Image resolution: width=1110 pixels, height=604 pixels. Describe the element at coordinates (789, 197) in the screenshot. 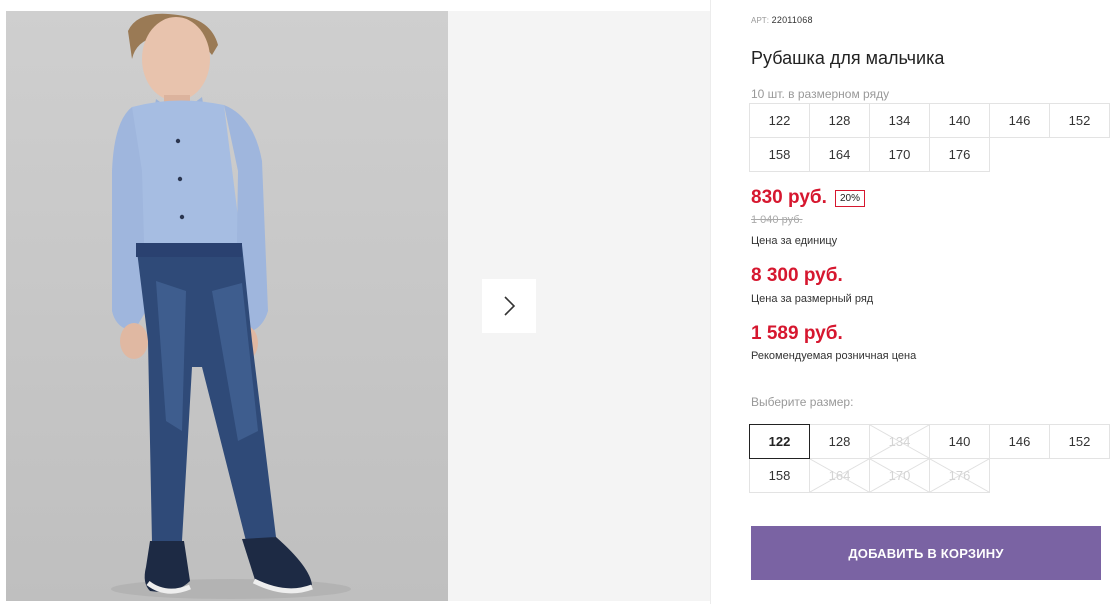

I see `unit-price: 830 руб.` at that location.